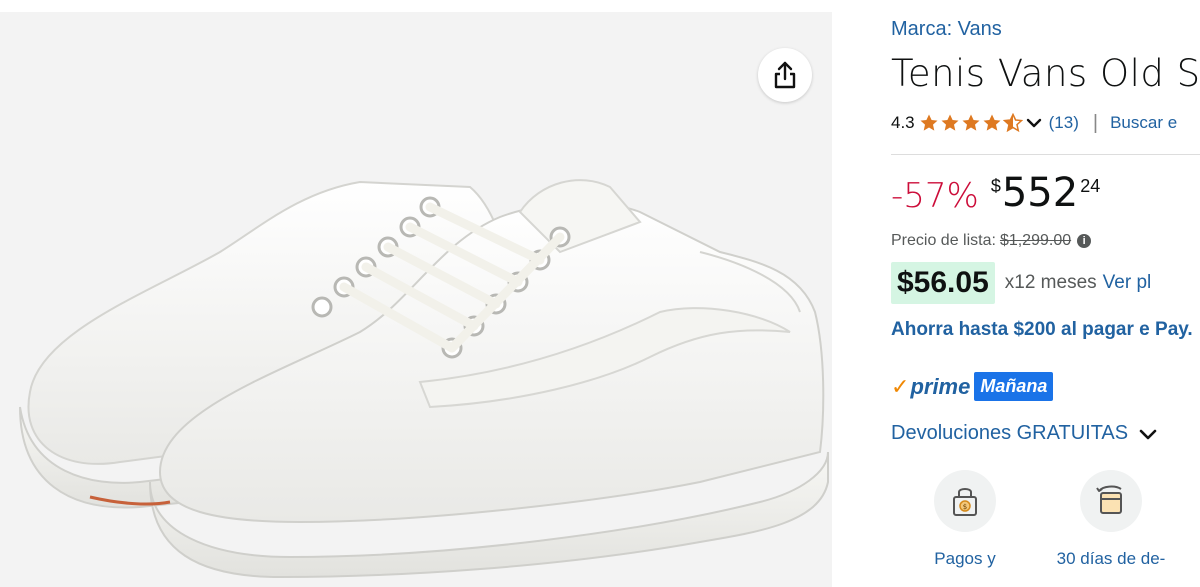 The width and height of the screenshot is (1200, 587). Describe the element at coordinates (1014, 386) in the screenshot. I see `delivery-badge: Mañana` at that location.